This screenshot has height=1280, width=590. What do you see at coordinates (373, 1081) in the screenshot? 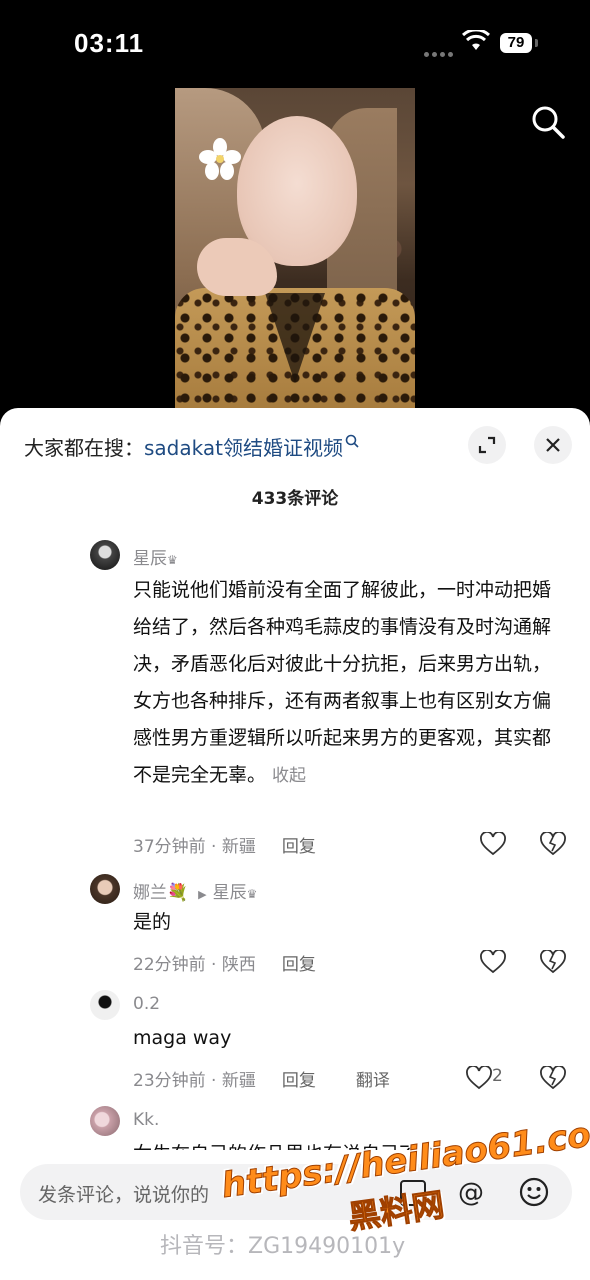
I see `translate-button: 翻译` at bounding box center [373, 1081].